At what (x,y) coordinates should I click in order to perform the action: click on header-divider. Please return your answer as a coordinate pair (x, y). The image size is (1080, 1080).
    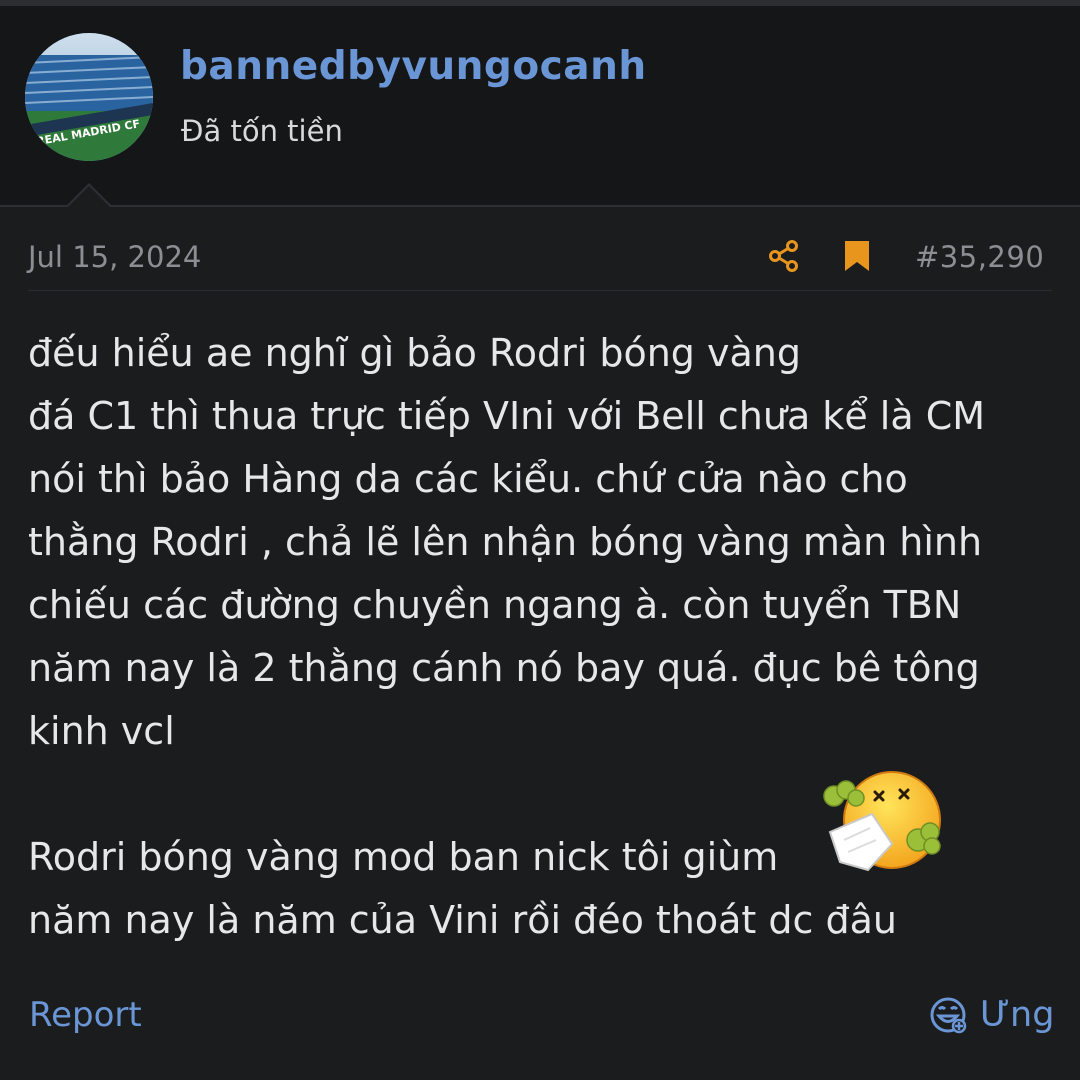
    Looking at the image, I should click on (540, 206).